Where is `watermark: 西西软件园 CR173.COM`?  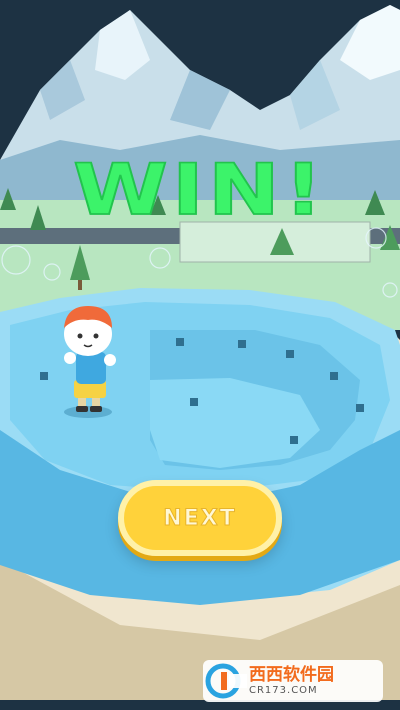 watermark: 西西软件园 CR173.COM is located at coordinates (293, 681).